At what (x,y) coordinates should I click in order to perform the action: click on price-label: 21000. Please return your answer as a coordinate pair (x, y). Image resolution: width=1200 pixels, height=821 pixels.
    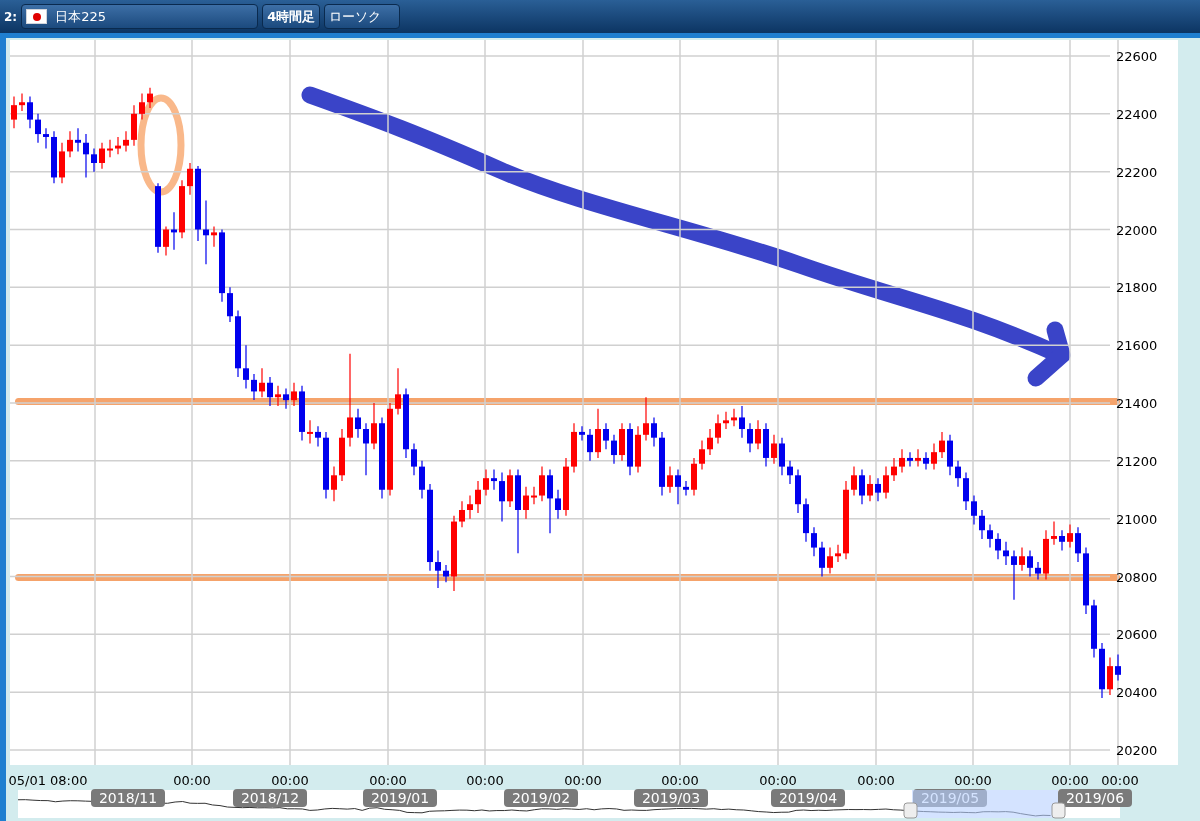
    Looking at the image, I should click on (1137, 519).